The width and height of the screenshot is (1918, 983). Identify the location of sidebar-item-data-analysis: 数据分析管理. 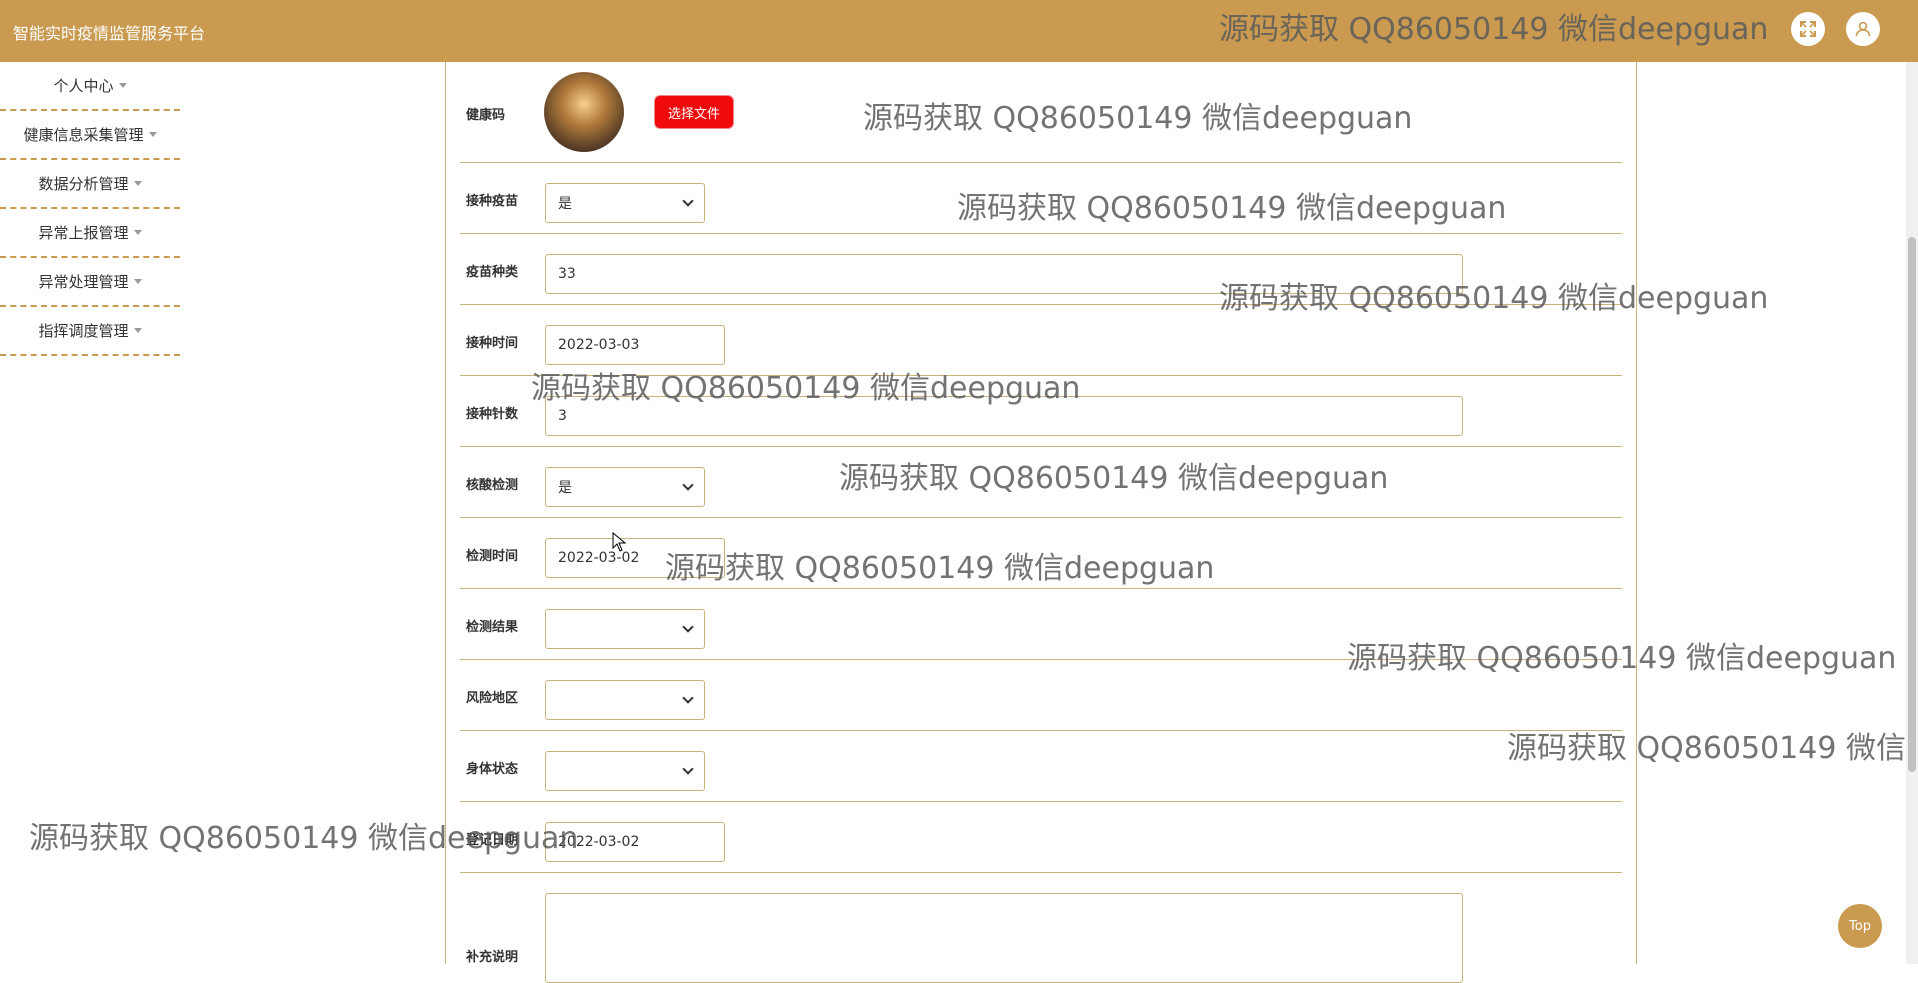
(90, 184).